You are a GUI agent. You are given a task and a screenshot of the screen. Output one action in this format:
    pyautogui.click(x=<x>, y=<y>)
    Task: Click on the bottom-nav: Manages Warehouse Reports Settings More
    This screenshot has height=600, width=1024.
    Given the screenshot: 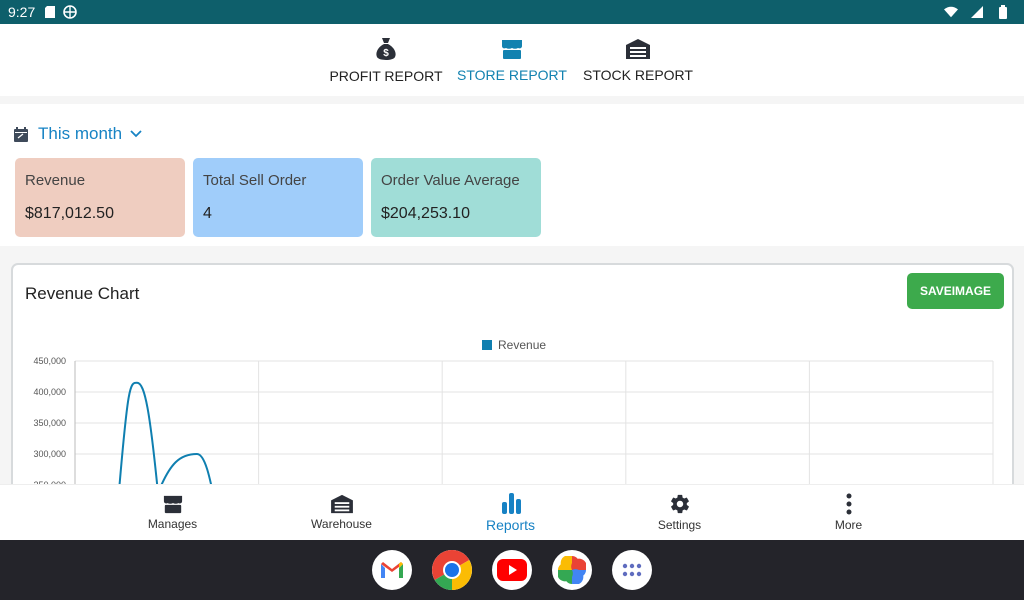 What is the action you would take?
    pyautogui.click(x=512, y=512)
    